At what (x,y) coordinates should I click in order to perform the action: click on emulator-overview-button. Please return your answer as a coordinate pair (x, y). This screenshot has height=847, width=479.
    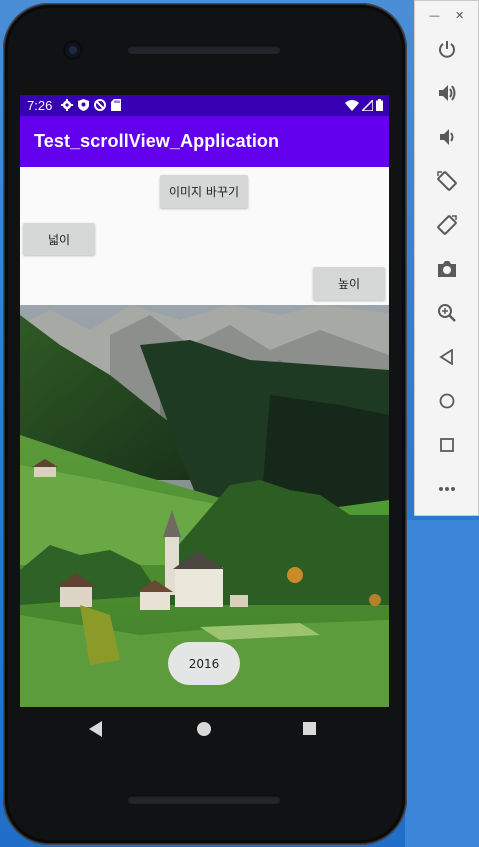
    Looking at the image, I should click on (446, 445).